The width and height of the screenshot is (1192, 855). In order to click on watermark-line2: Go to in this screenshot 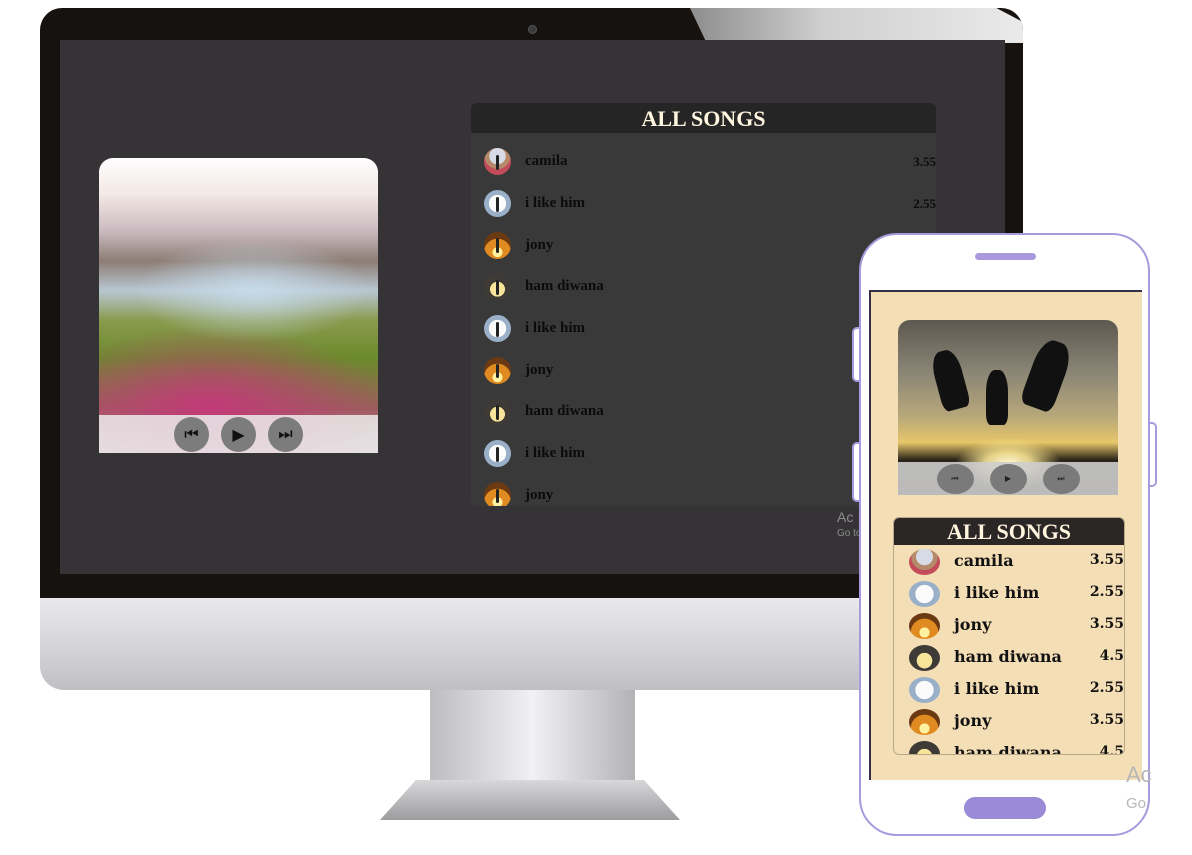, I will do `click(849, 533)`.